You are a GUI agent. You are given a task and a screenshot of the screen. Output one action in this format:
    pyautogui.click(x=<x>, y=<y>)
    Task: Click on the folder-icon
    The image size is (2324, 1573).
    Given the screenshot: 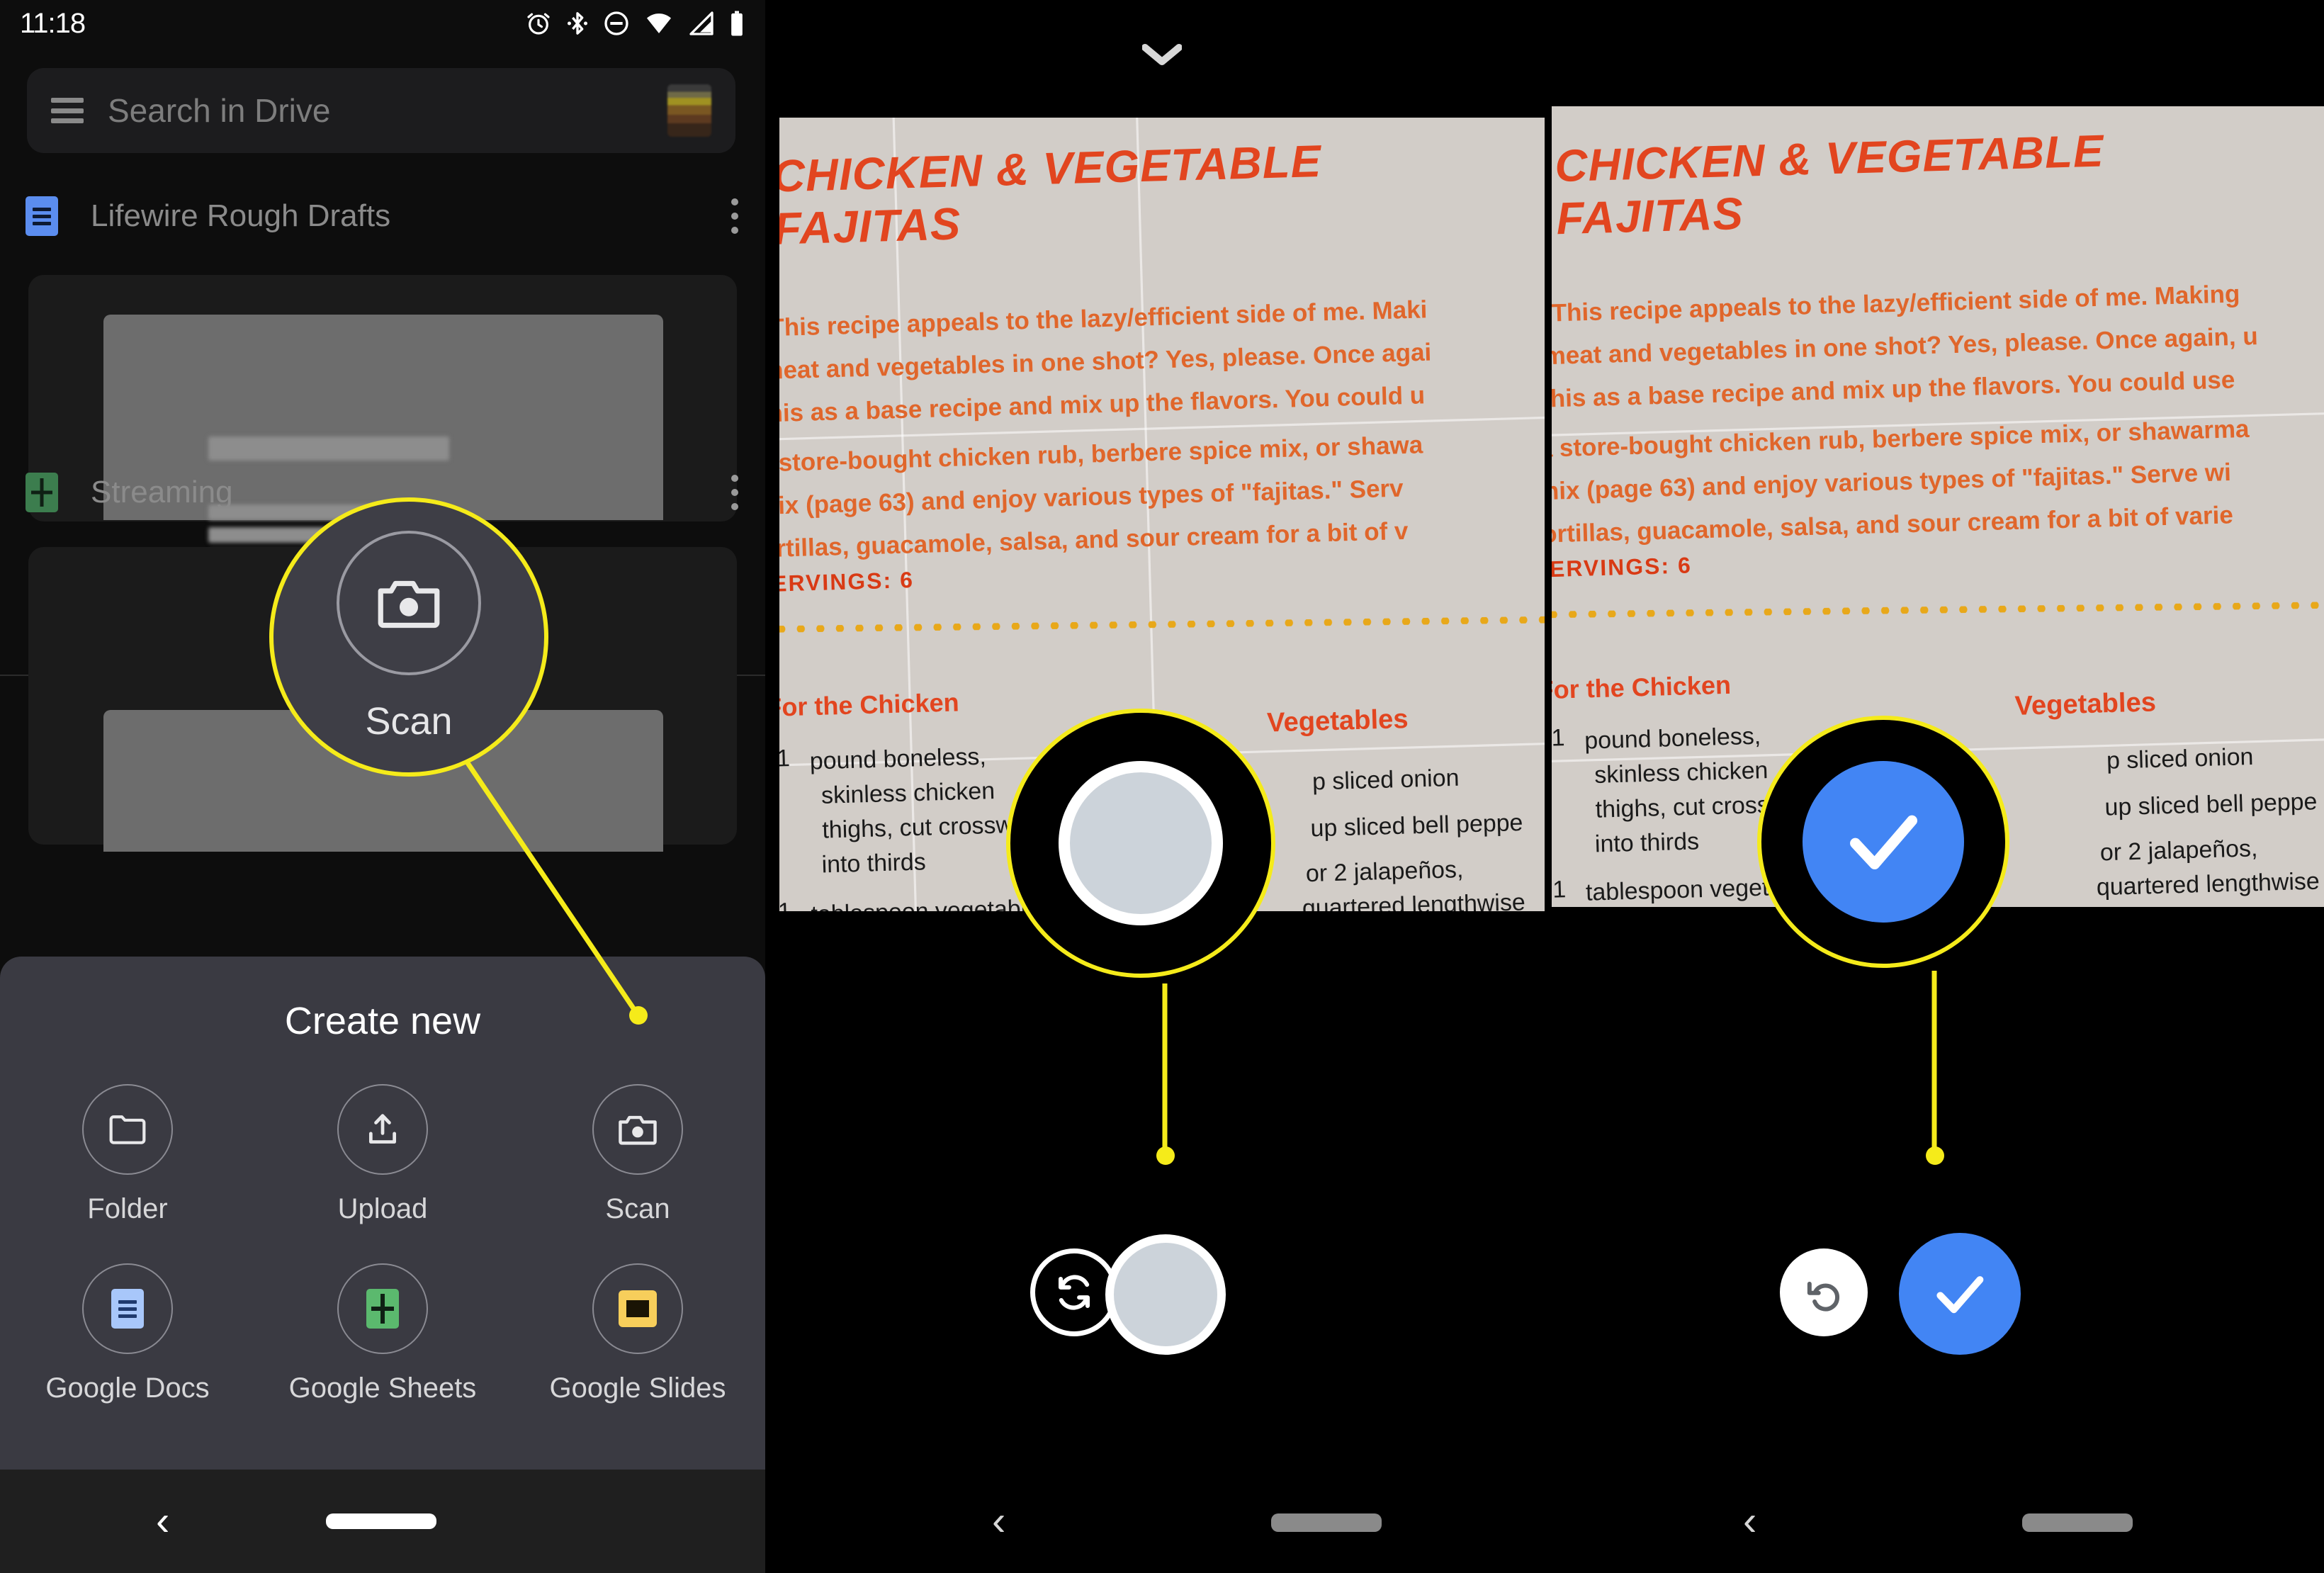 What is the action you would take?
    pyautogui.click(x=127, y=1129)
    